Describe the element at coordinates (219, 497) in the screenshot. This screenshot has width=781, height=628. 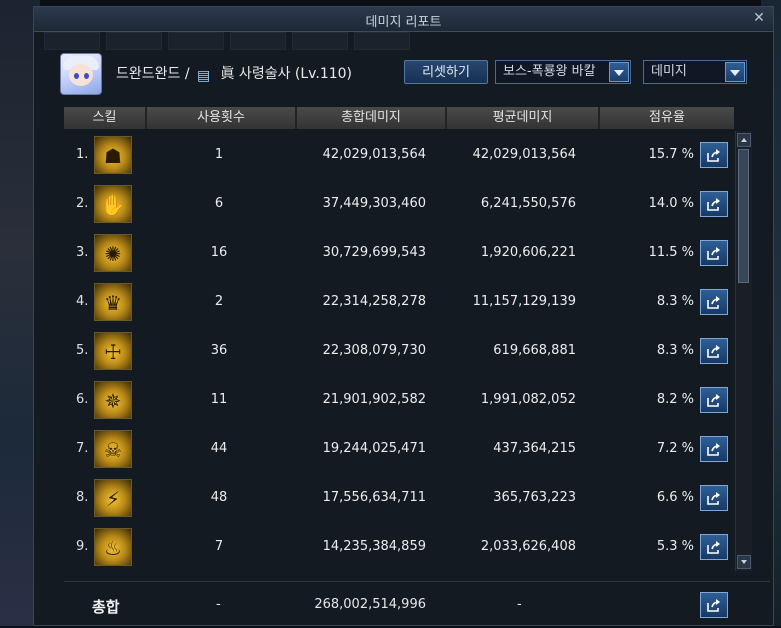
I see `row-uses: 48` at that location.